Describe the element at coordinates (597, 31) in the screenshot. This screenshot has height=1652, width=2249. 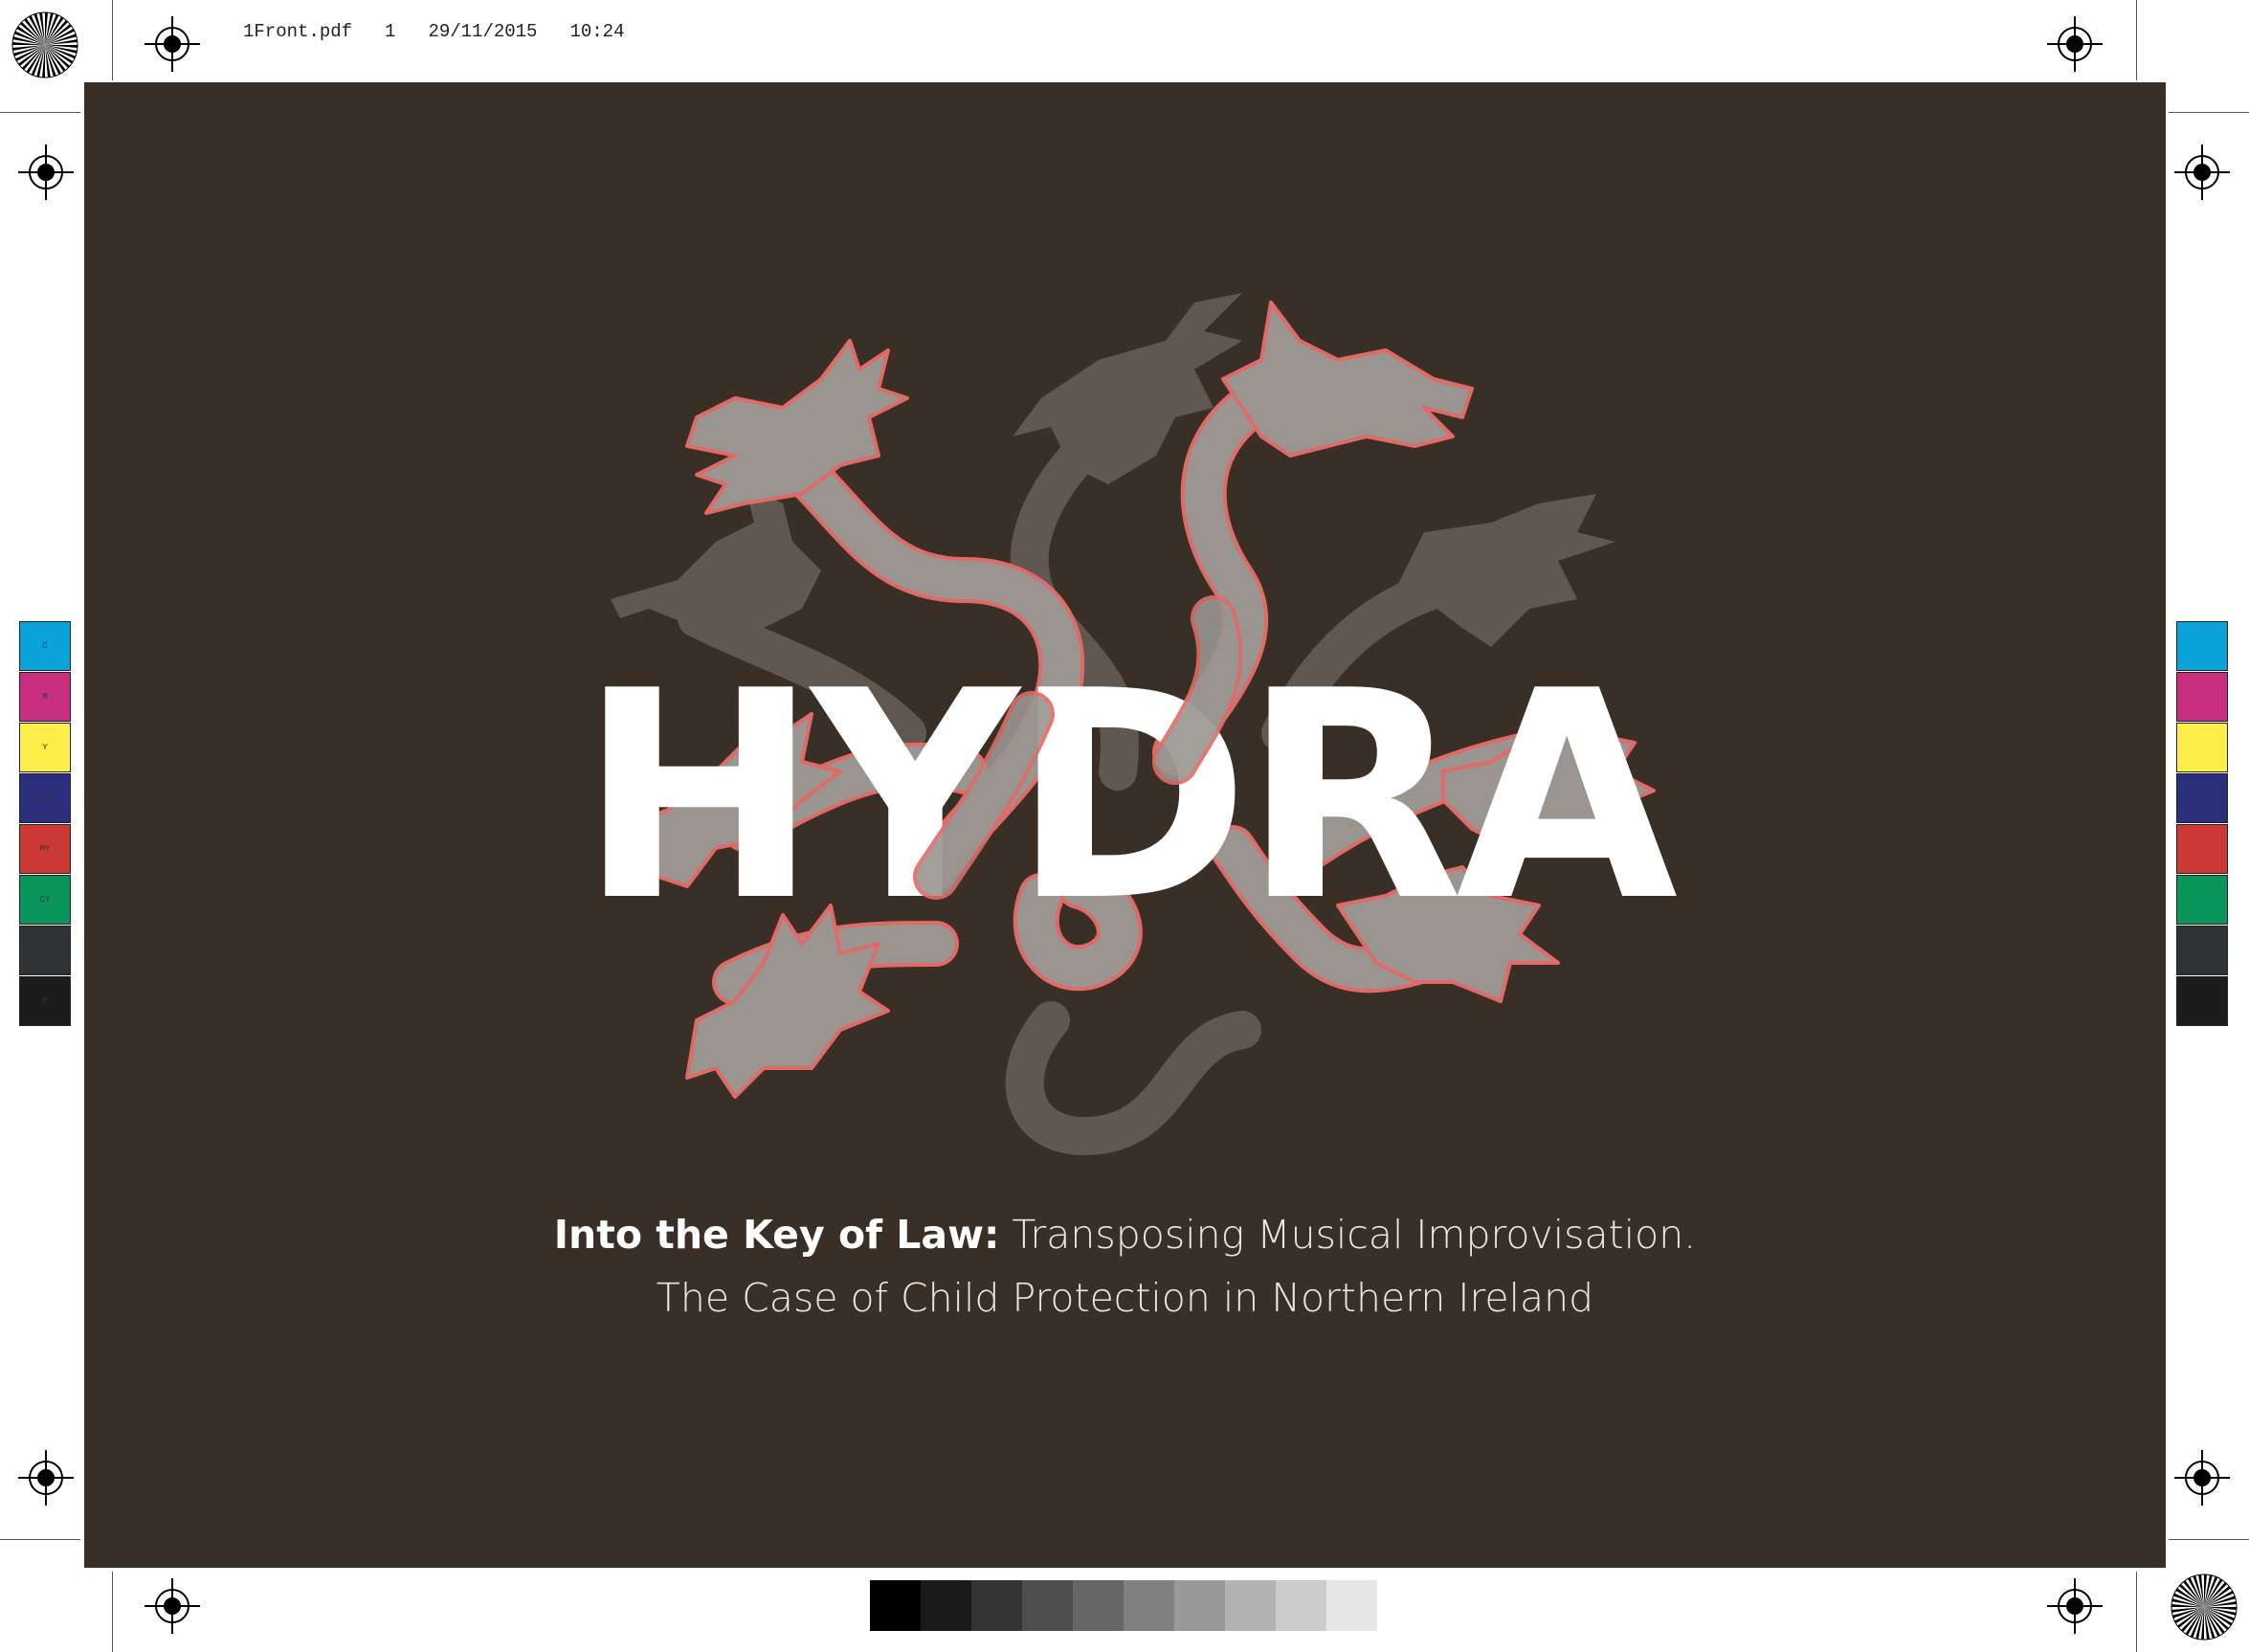
I see `slug-time: 10:24` at that location.